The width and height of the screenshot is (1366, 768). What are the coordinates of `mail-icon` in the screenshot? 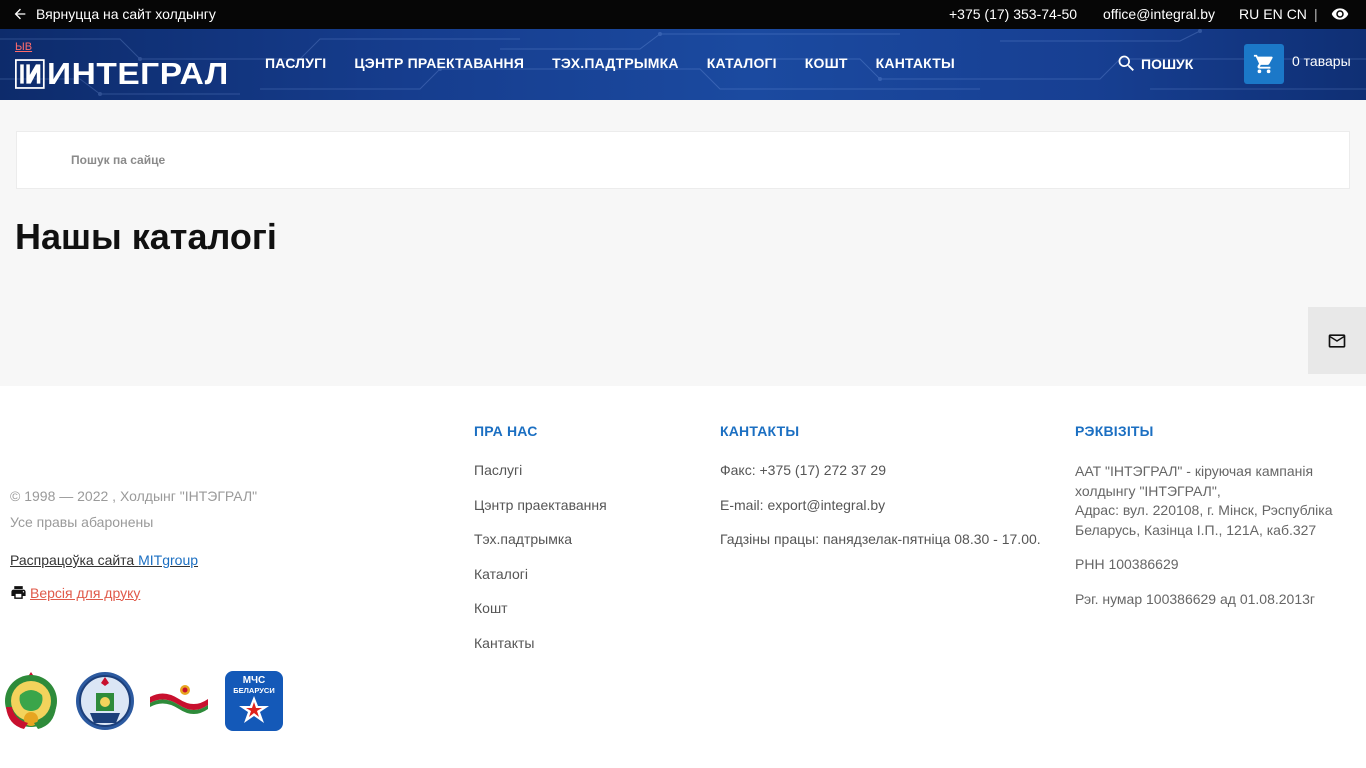 It's located at (1337, 340).